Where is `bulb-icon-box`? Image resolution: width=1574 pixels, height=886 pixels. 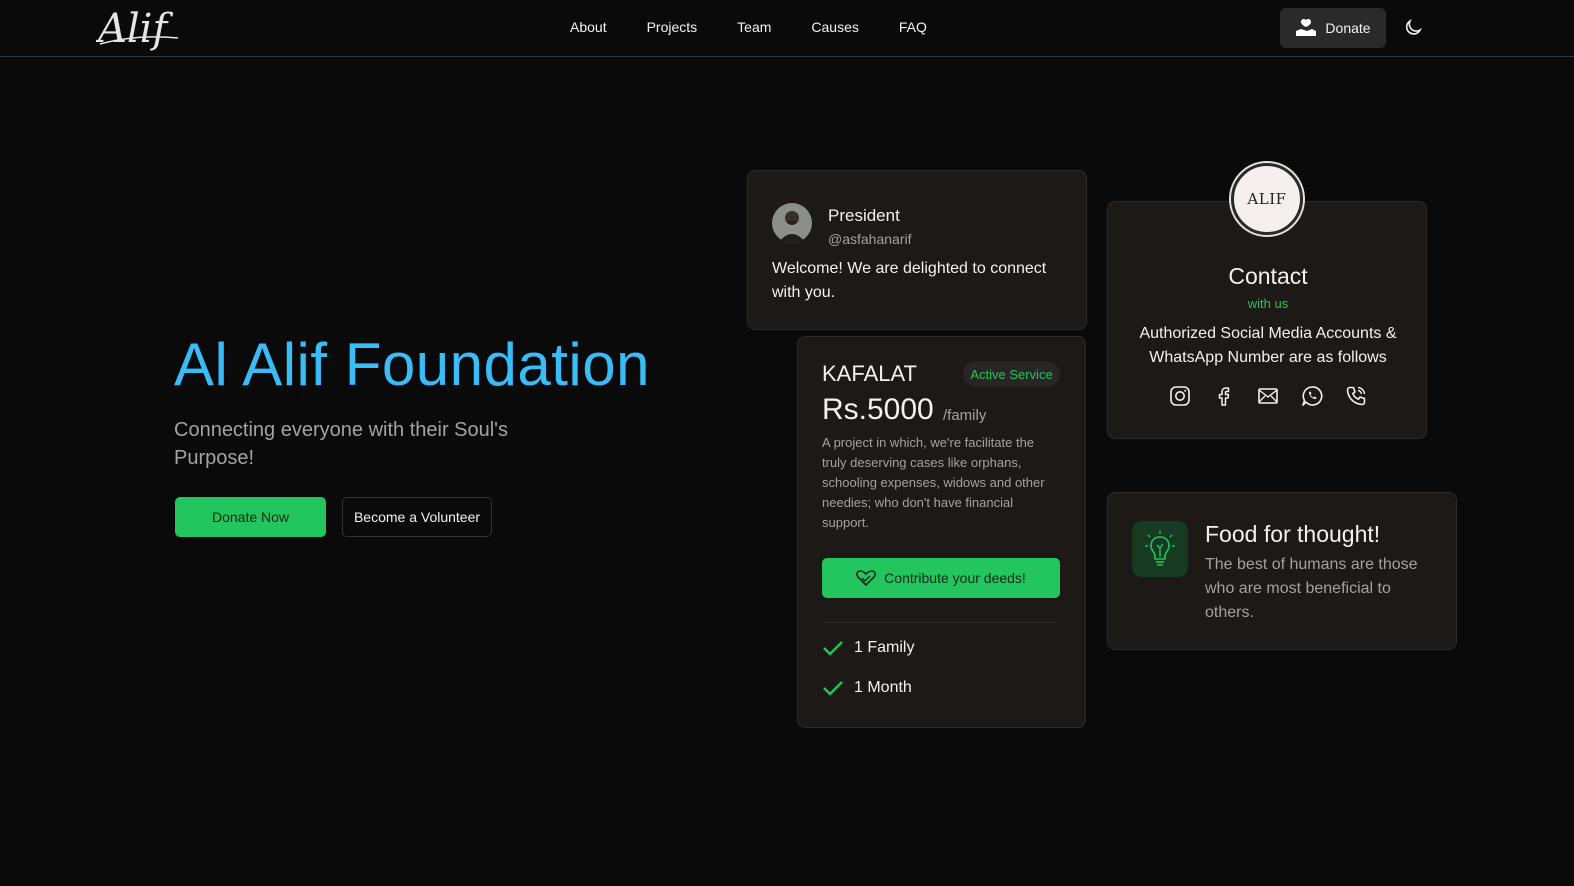
bulb-icon-box is located at coordinates (1160, 549).